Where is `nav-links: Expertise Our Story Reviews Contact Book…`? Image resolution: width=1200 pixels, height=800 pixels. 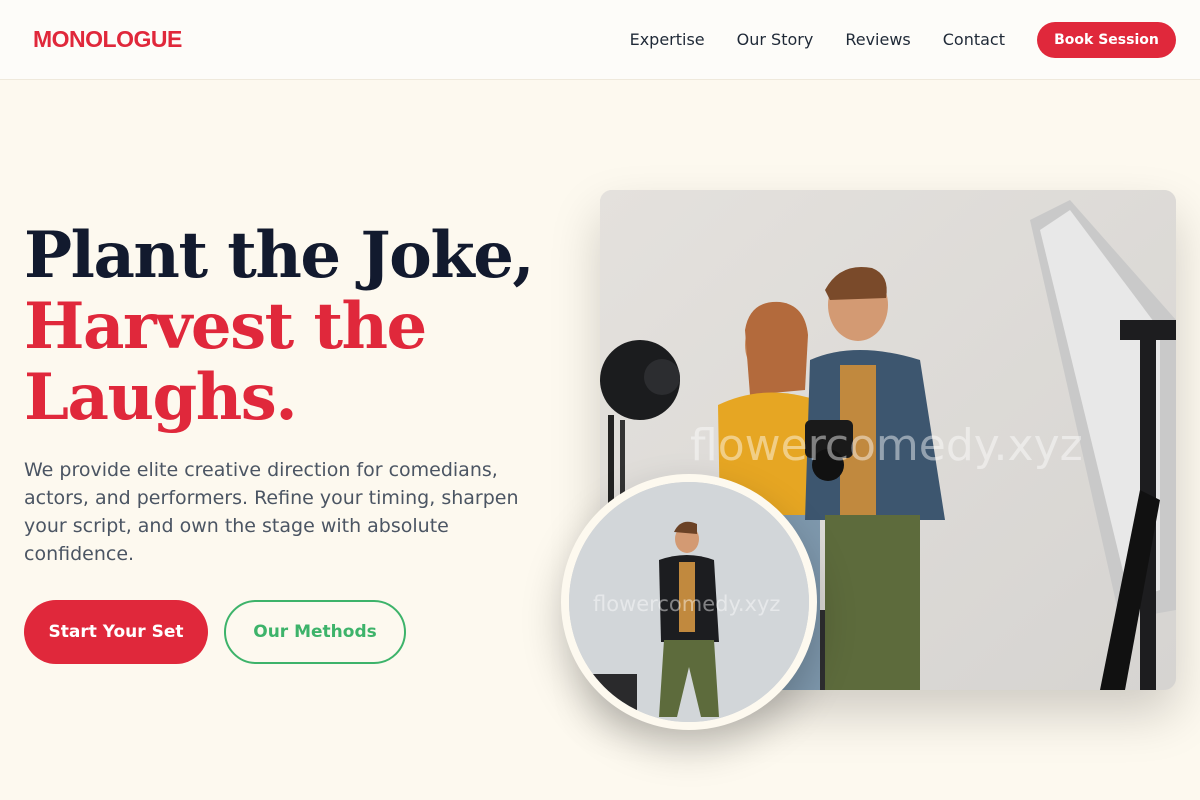
nav-links: Expertise Our Story Reviews Contact Book… is located at coordinates (903, 39).